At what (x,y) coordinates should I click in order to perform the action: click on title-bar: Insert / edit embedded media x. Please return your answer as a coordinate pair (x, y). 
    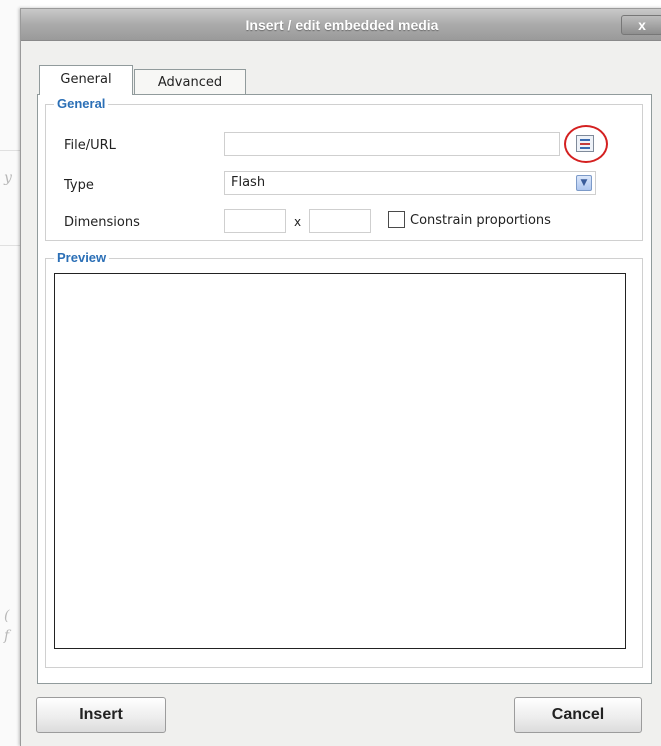
    Looking at the image, I should click on (341, 25).